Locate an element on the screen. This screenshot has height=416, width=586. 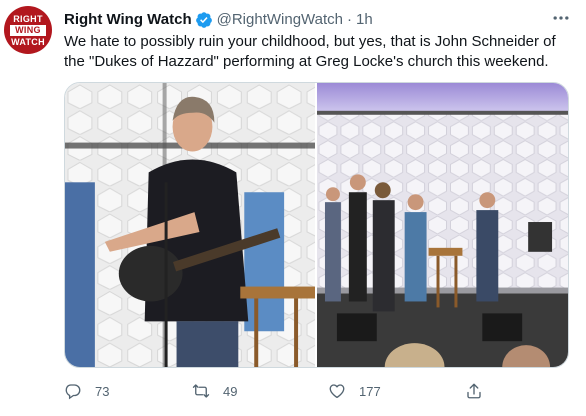
timestamp: 1h is located at coordinates (364, 20).